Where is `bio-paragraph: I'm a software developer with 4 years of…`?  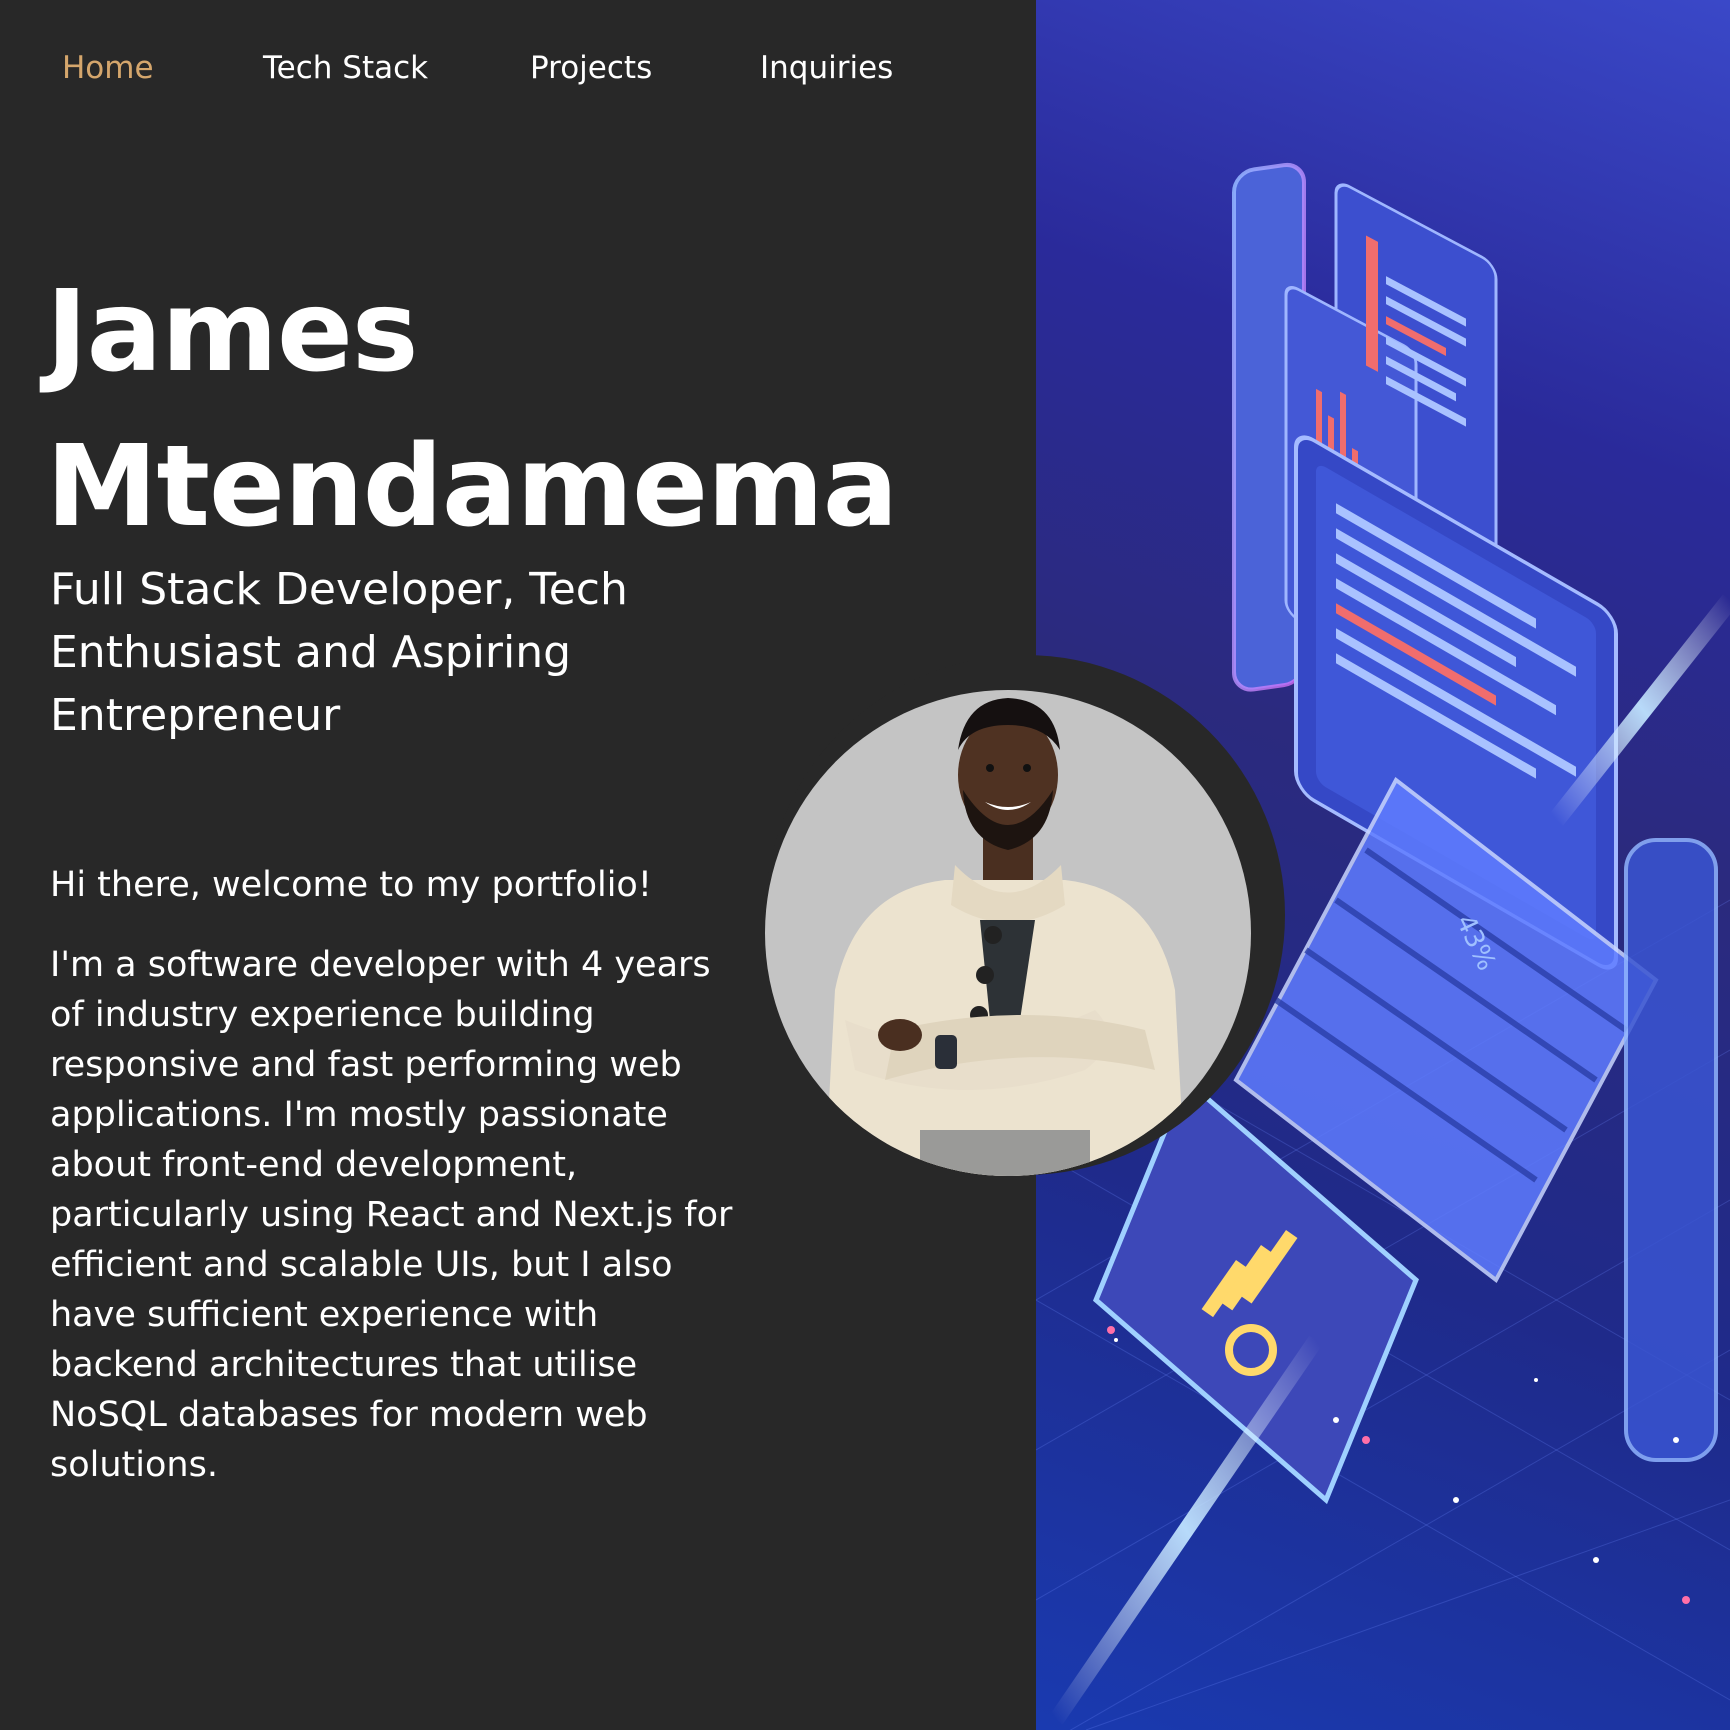 bio-paragraph: I'm a software developer with 4 years of… is located at coordinates (391, 1215).